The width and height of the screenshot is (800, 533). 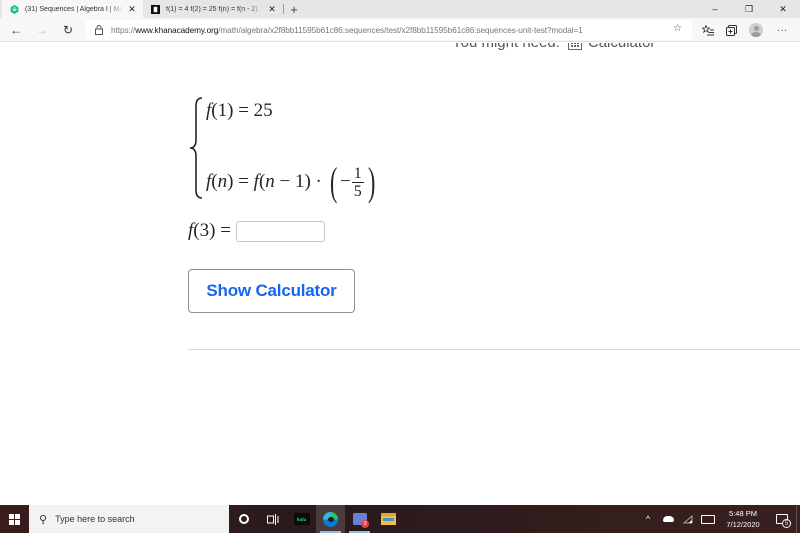 I want to click on minimize-button: –, so click(x=715, y=9).